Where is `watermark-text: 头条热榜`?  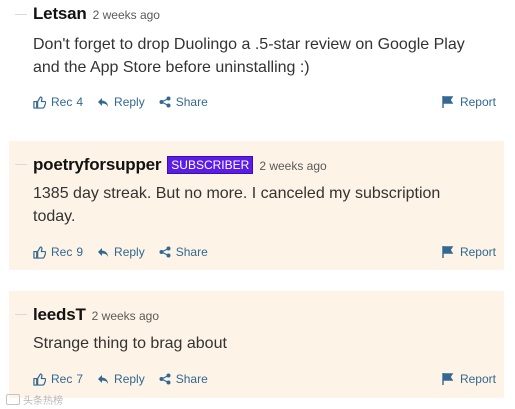
watermark-text: 头条热榜 is located at coordinates (43, 401).